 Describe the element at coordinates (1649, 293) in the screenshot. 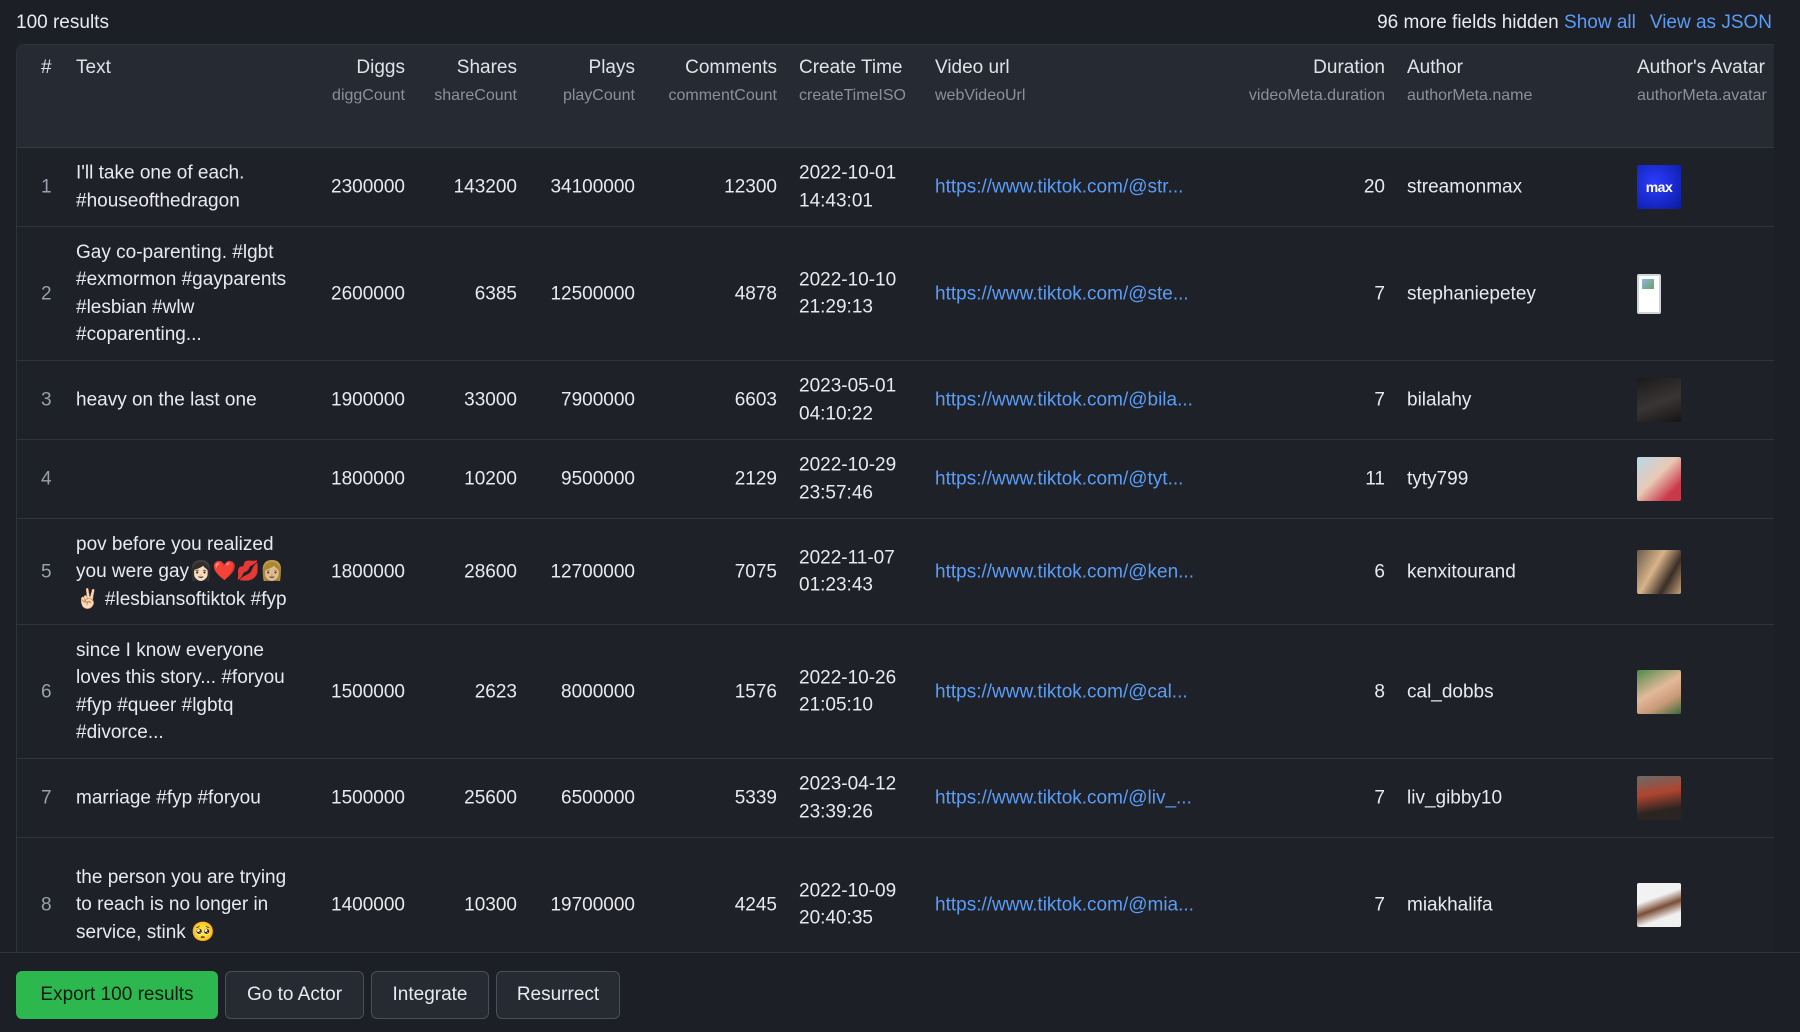

I see `broken-image-icon` at that location.